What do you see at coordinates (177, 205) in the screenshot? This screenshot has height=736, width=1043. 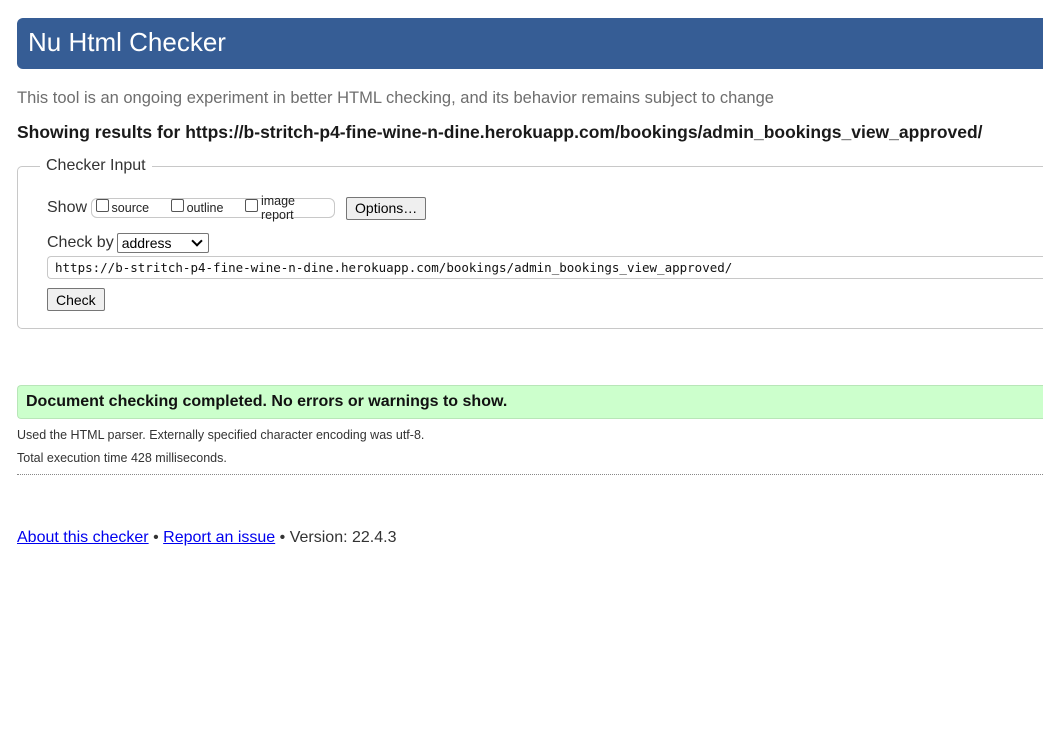 I see `outline-checkbox` at bounding box center [177, 205].